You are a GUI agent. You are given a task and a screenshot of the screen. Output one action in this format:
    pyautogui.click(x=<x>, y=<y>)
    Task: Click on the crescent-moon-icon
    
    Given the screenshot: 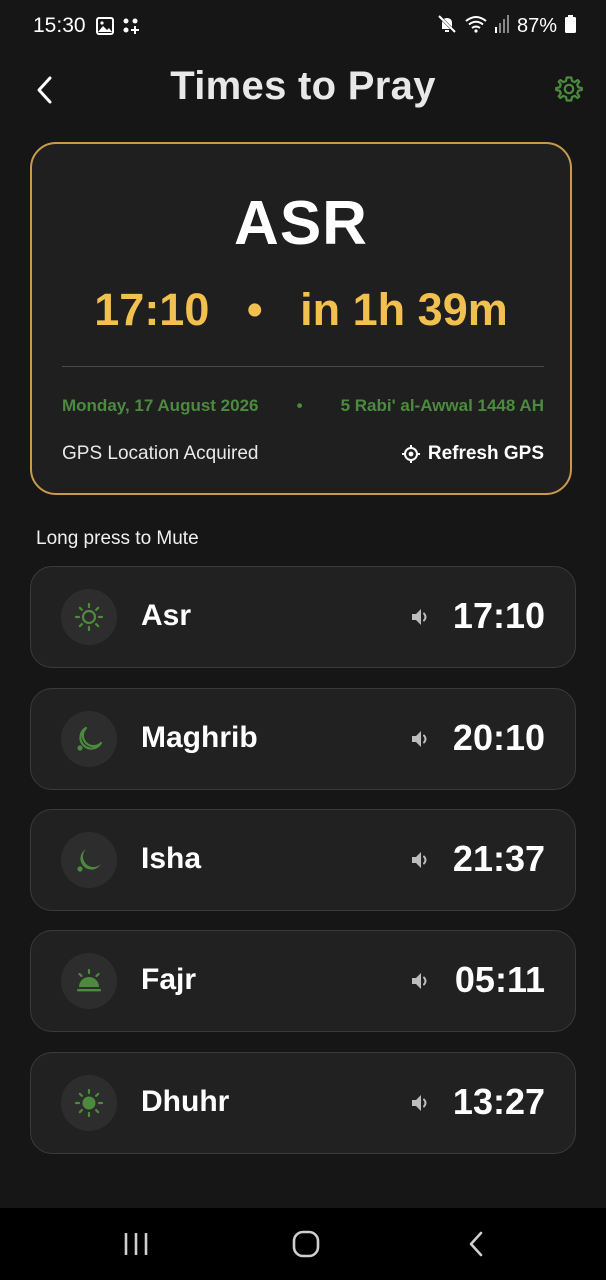 What is the action you would take?
    pyautogui.click(x=90, y=738)
    